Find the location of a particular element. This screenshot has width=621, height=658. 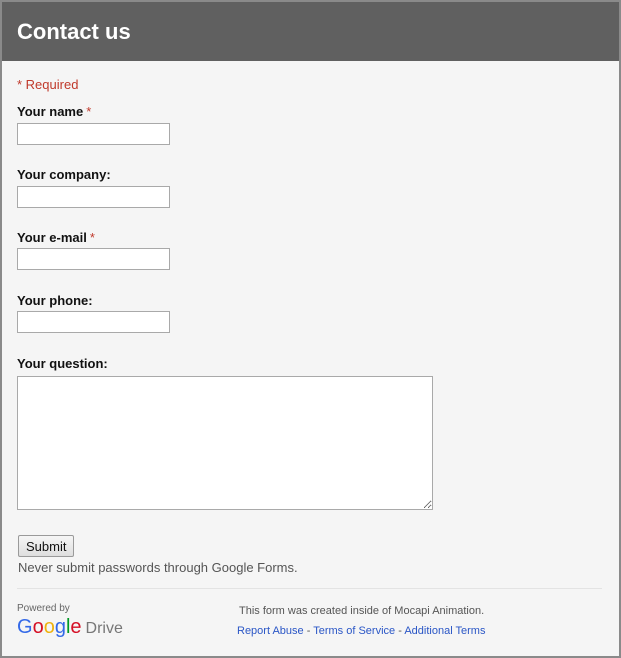

name-input is located at coordinates (93, 134).